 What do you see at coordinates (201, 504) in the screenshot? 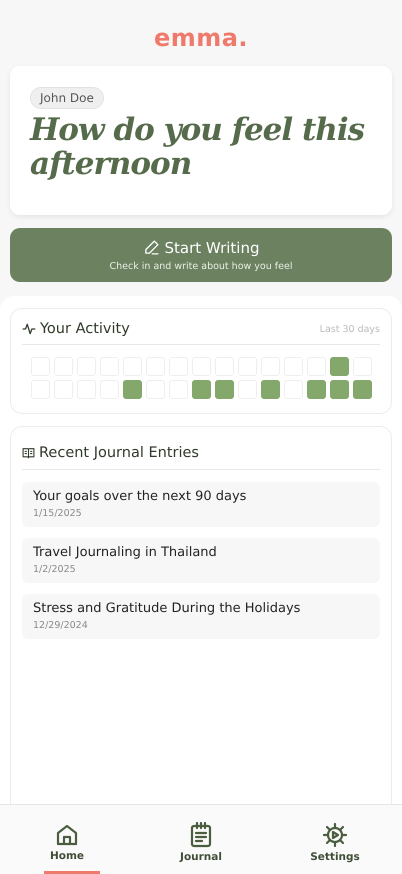
I see `journal-entry: Your goals over the next 90 days 1/15/2025` at bounding box center [201, 504].